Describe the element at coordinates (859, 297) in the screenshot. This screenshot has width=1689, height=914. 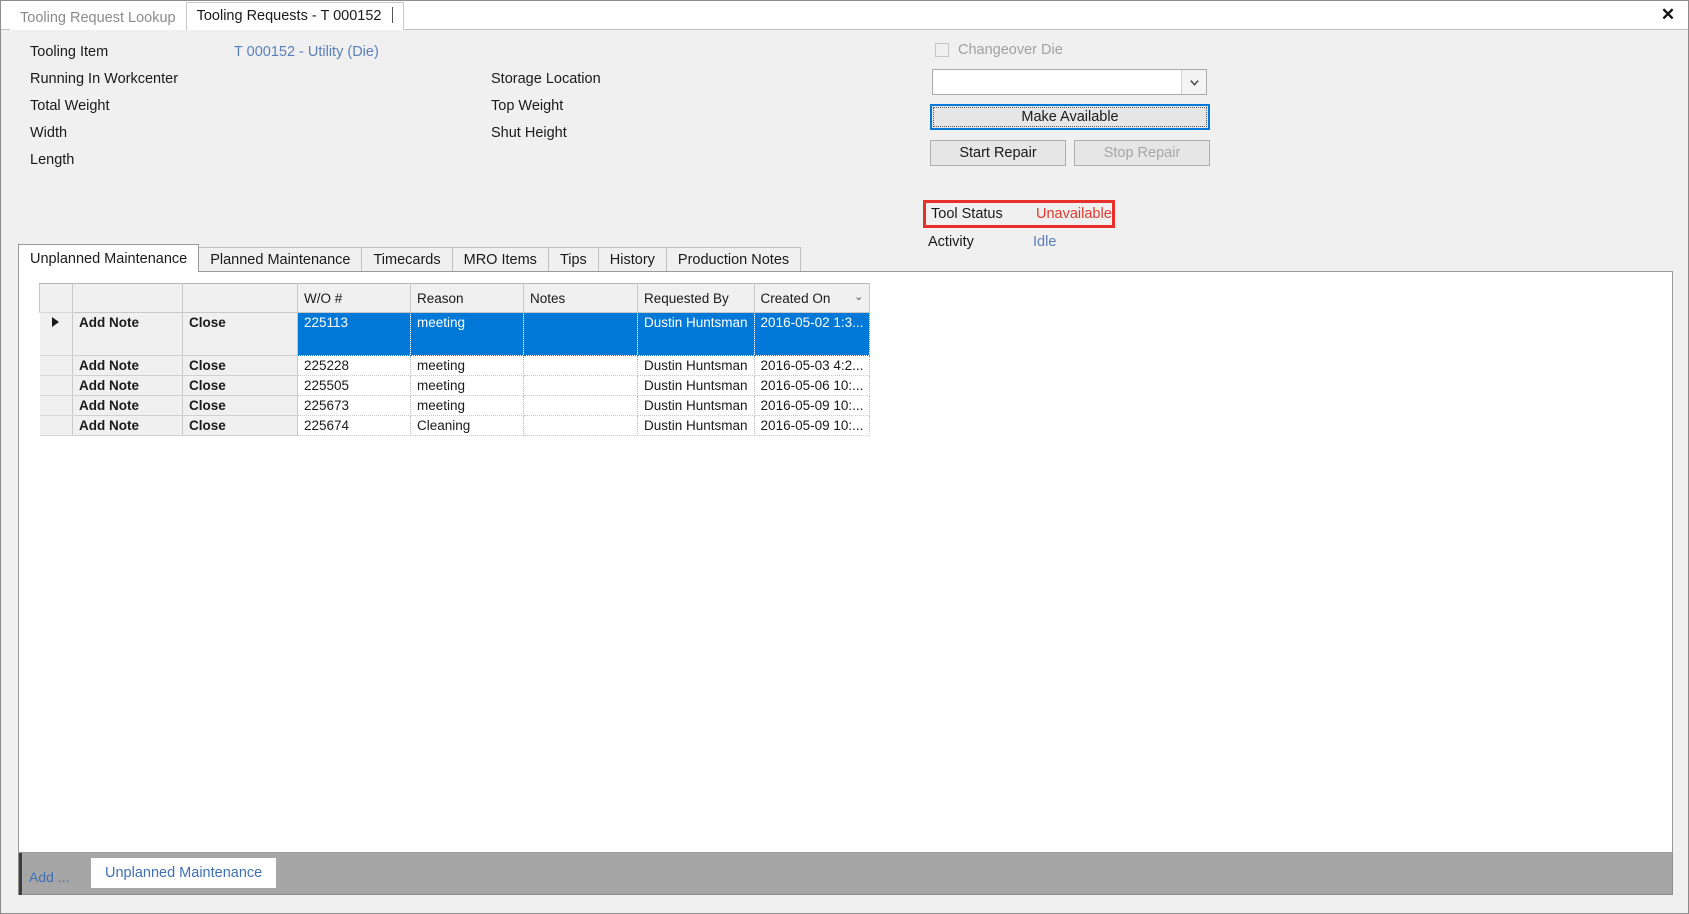
I see `sort-ascending-icon: ⌄` at that location.